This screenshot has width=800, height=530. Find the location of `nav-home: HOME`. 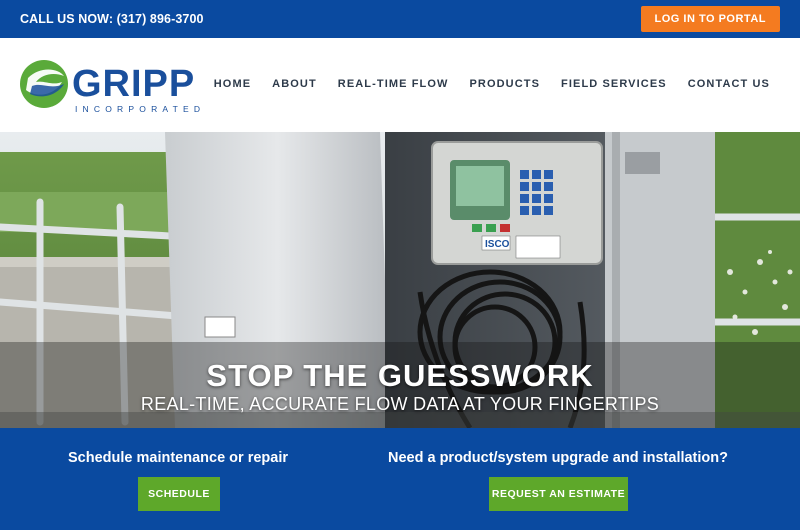

nav-home: HOME is located at coordinates (232, 84).